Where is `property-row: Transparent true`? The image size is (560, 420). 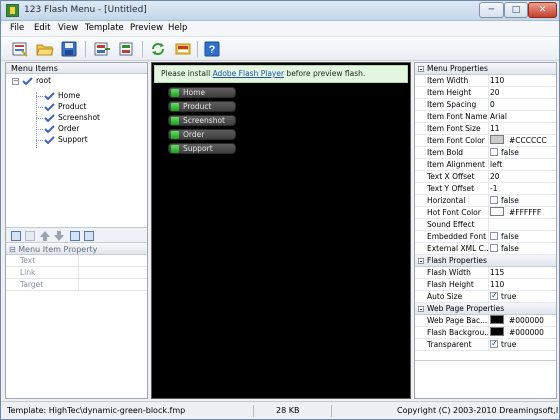
property-row: Transparent true is located at coordinates (485, 345).